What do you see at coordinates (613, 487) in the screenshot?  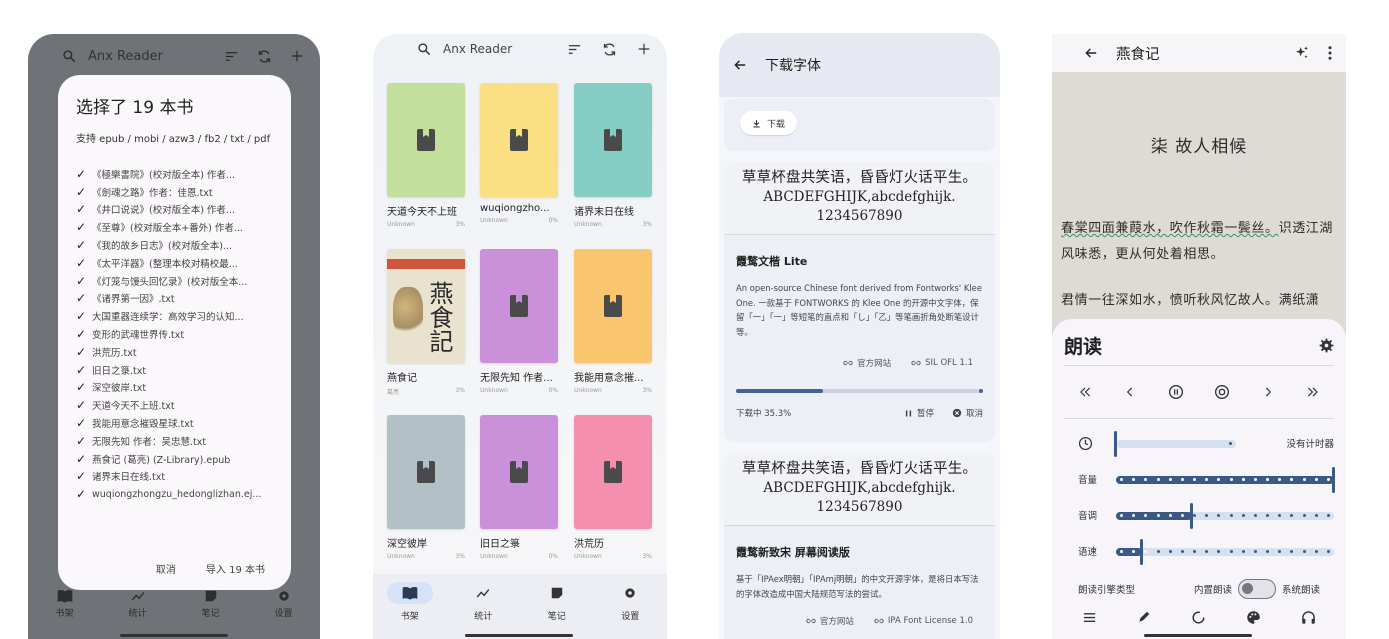 I see `book-item: 洪荒历 Unknown 3%` at bounding box center [613, 487].